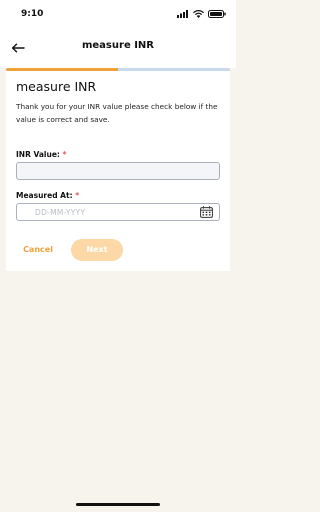 The width and height of the screenshot is (320, 512). Describe the element at coordinates (182, 14) in the screenshot. I see `signal-icon` at that location.